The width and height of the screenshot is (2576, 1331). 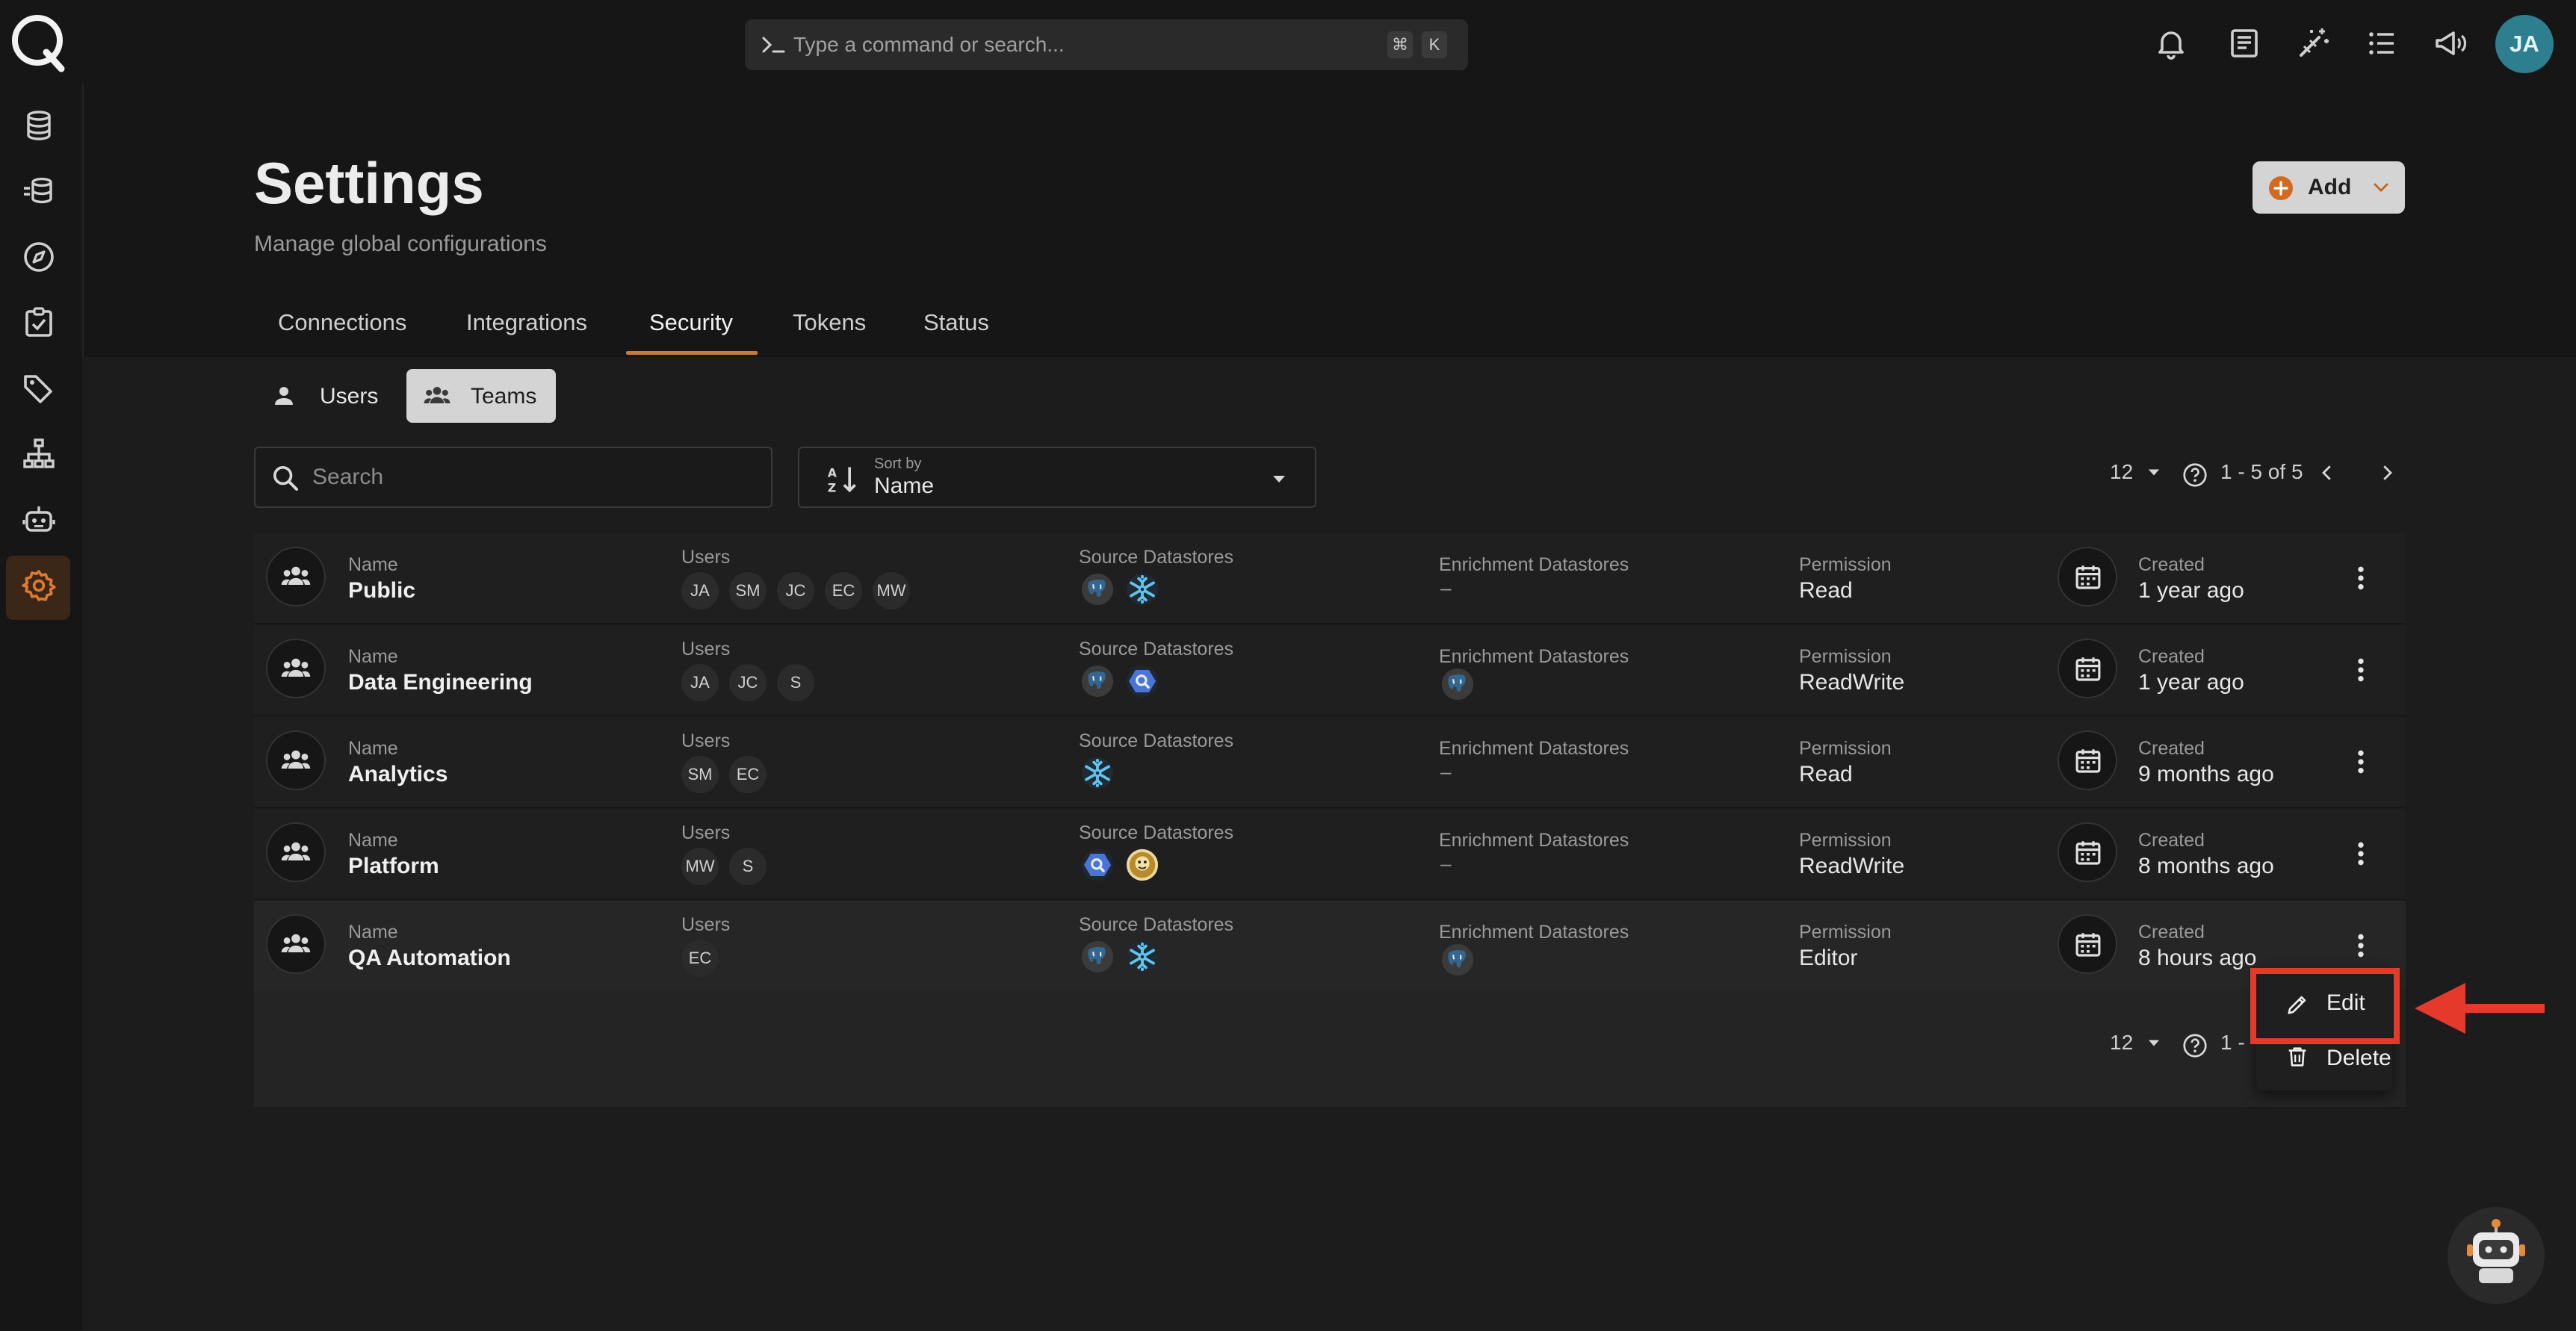 What do you see at coordinates (440, 682) in the screenshot?
I see `team-name: Data Engineering` at bounding box center [440, 682].